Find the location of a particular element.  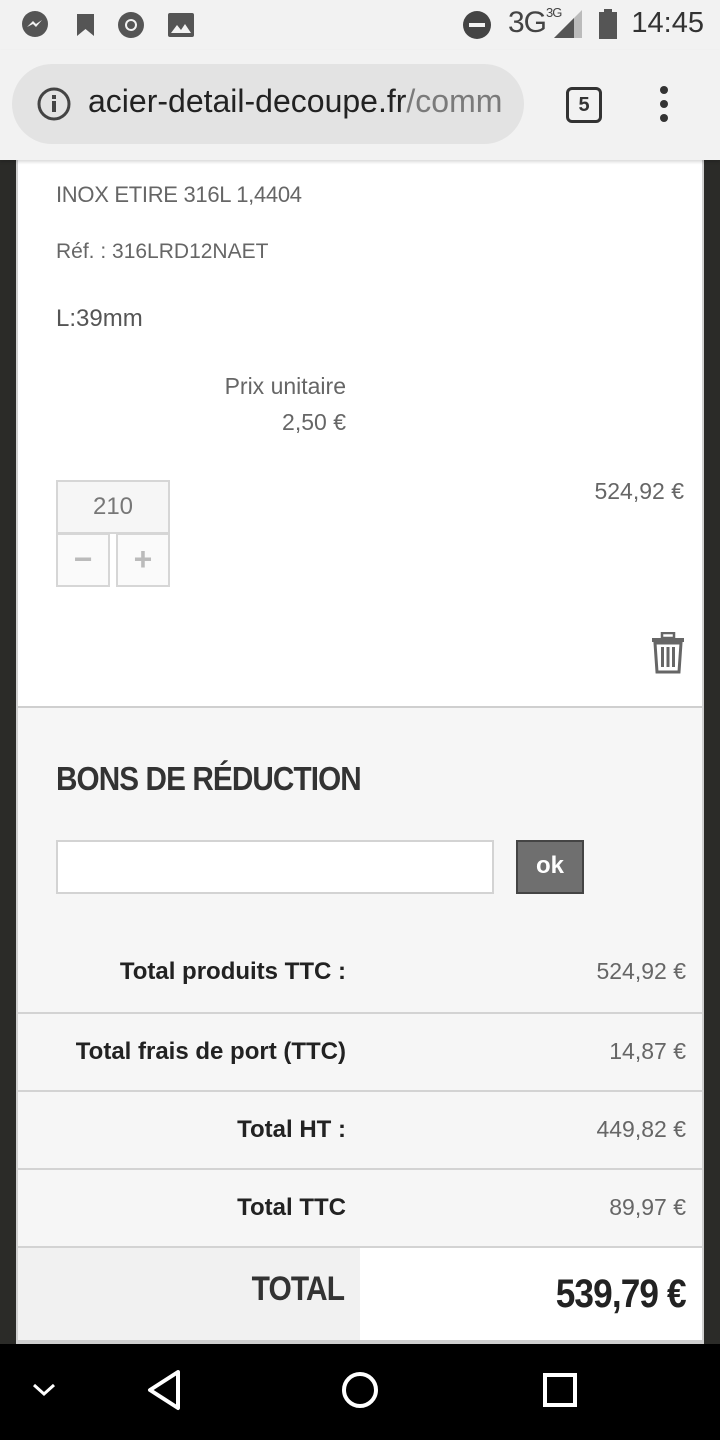

trash-icon is located at coordinates (668, 653).